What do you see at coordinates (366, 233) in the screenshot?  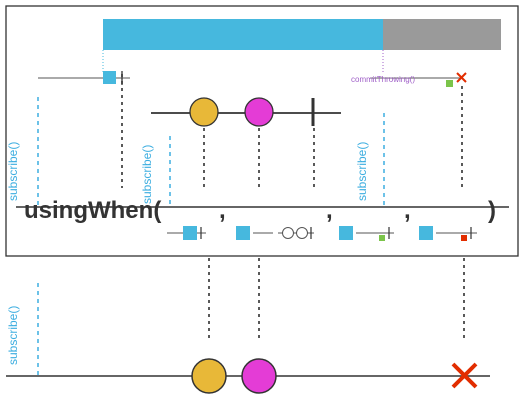 I see `param-async-complete` at bounding box center [366, 233].